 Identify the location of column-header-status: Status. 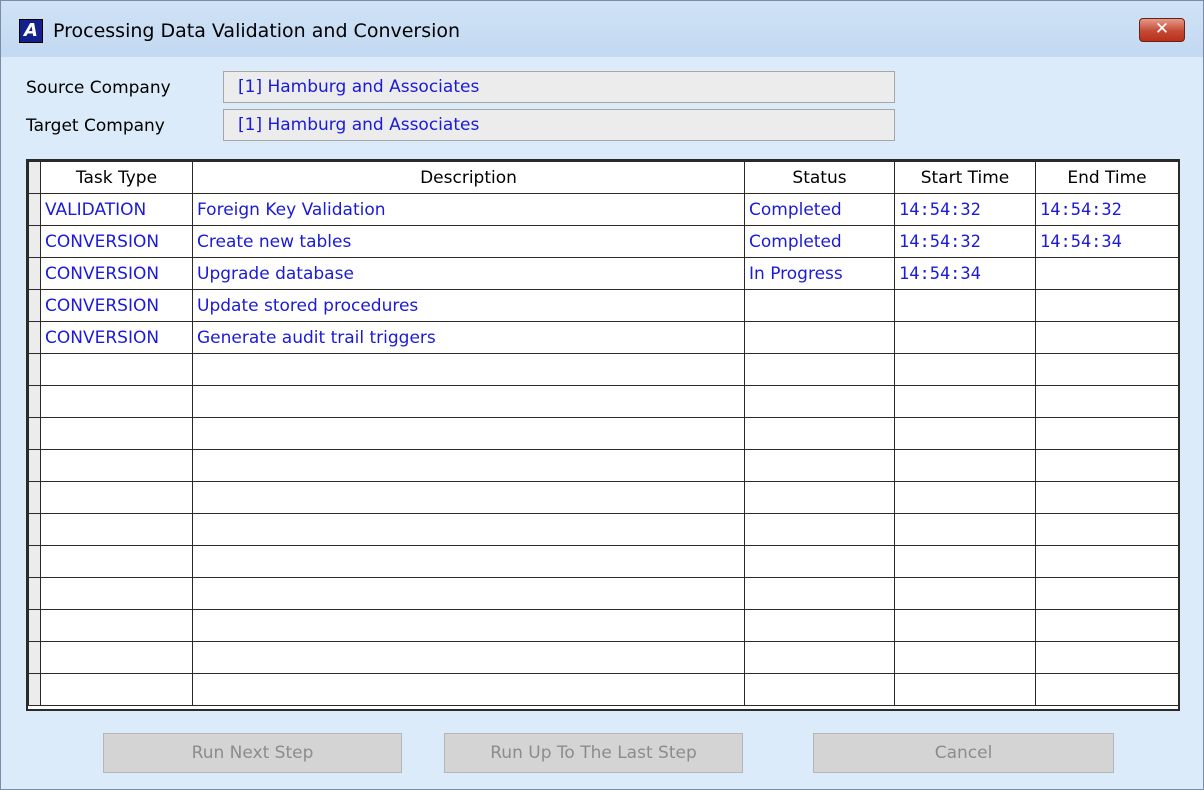
(819, 177).